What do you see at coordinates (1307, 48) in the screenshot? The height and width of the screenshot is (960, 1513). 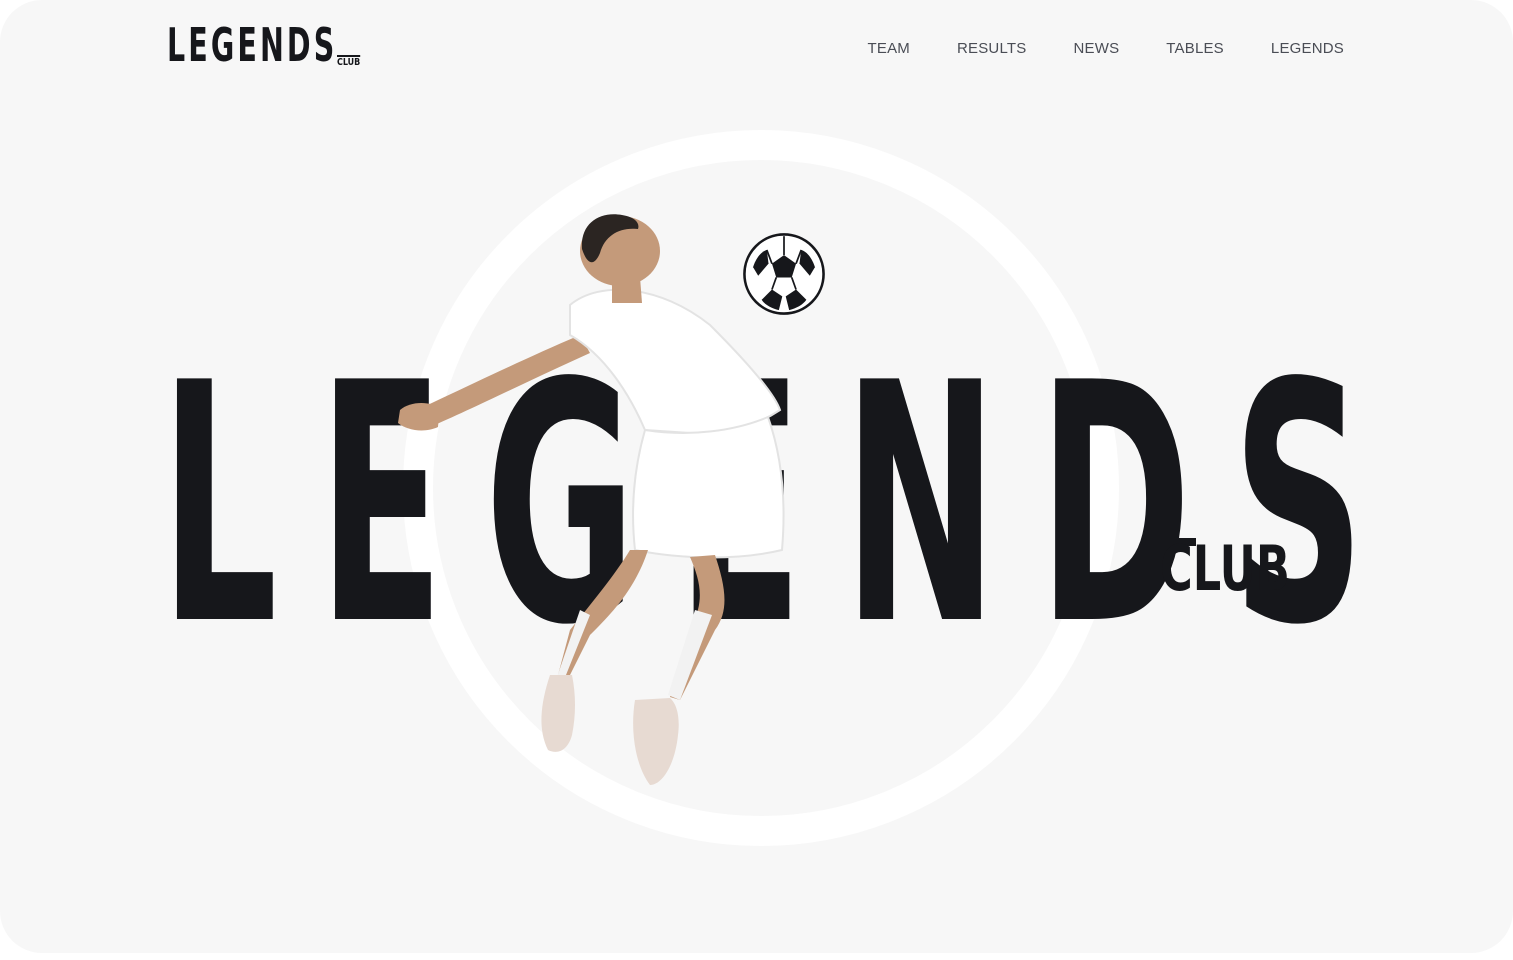 I see `nav-item-legends: LEGENDS` at bounding box center [1307, 48].